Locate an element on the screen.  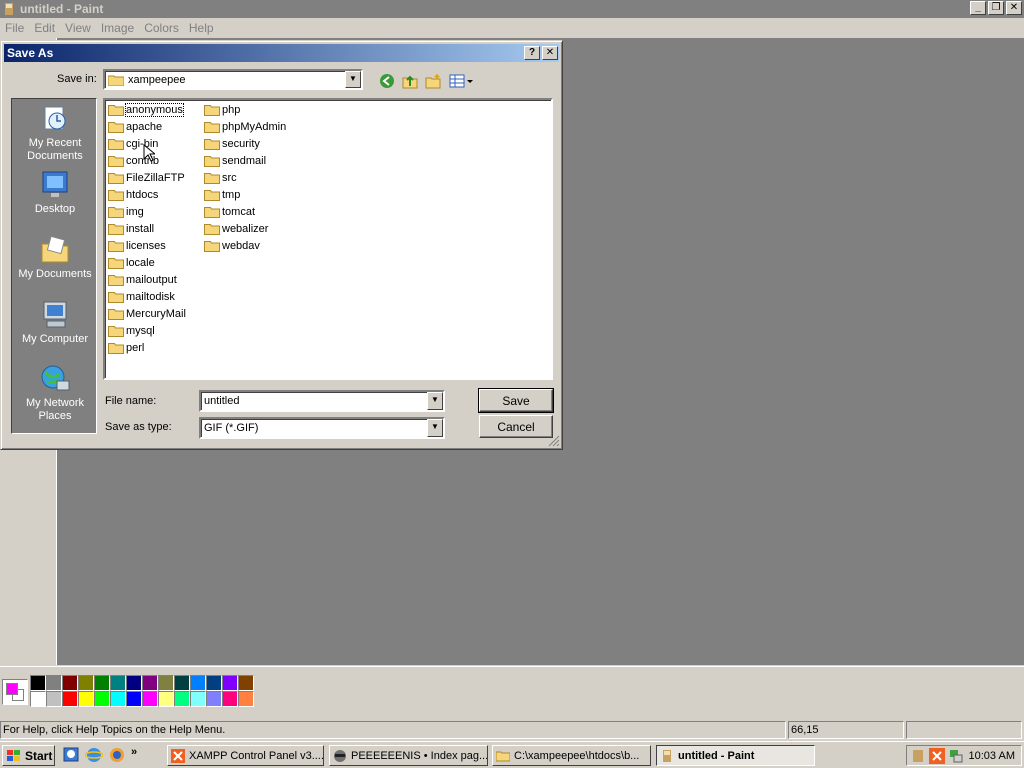
minimize-button: _ is located at coordinates (978, 8).